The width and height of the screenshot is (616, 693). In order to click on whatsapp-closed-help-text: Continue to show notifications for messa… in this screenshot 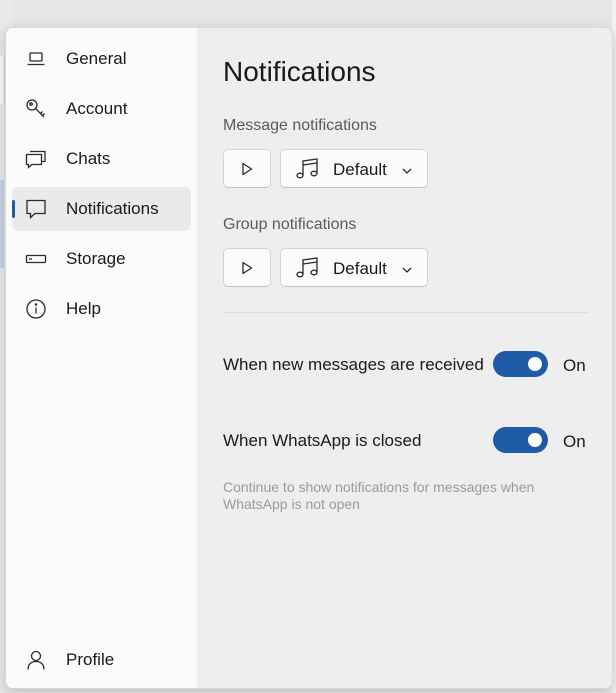, I will do `click(379, 495)`.